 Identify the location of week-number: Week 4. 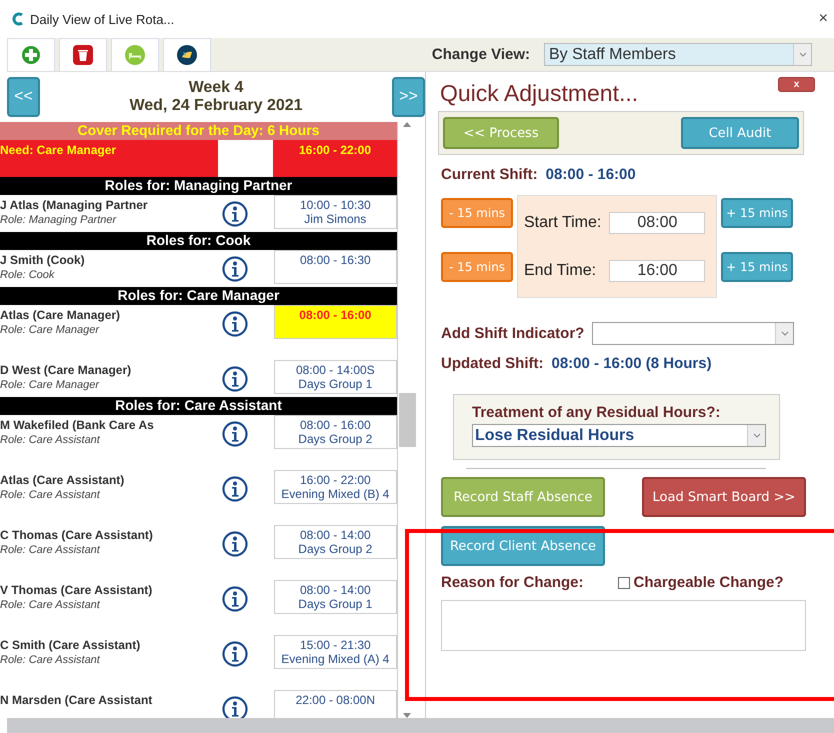
(216, 88).